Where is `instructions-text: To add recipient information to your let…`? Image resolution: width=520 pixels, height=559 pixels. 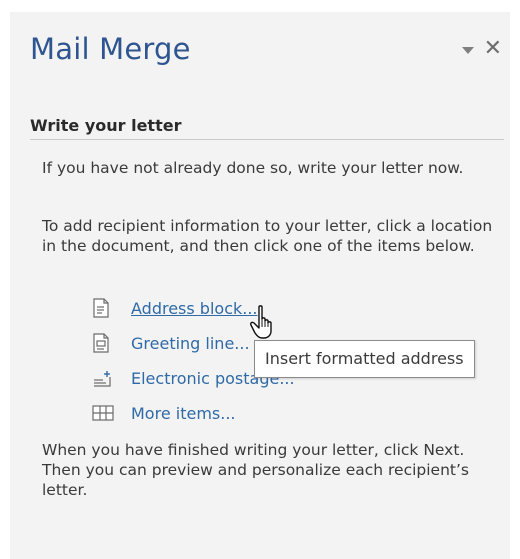
instructions-text: To add recipient information to your let… is located at coordinates (267, 236).